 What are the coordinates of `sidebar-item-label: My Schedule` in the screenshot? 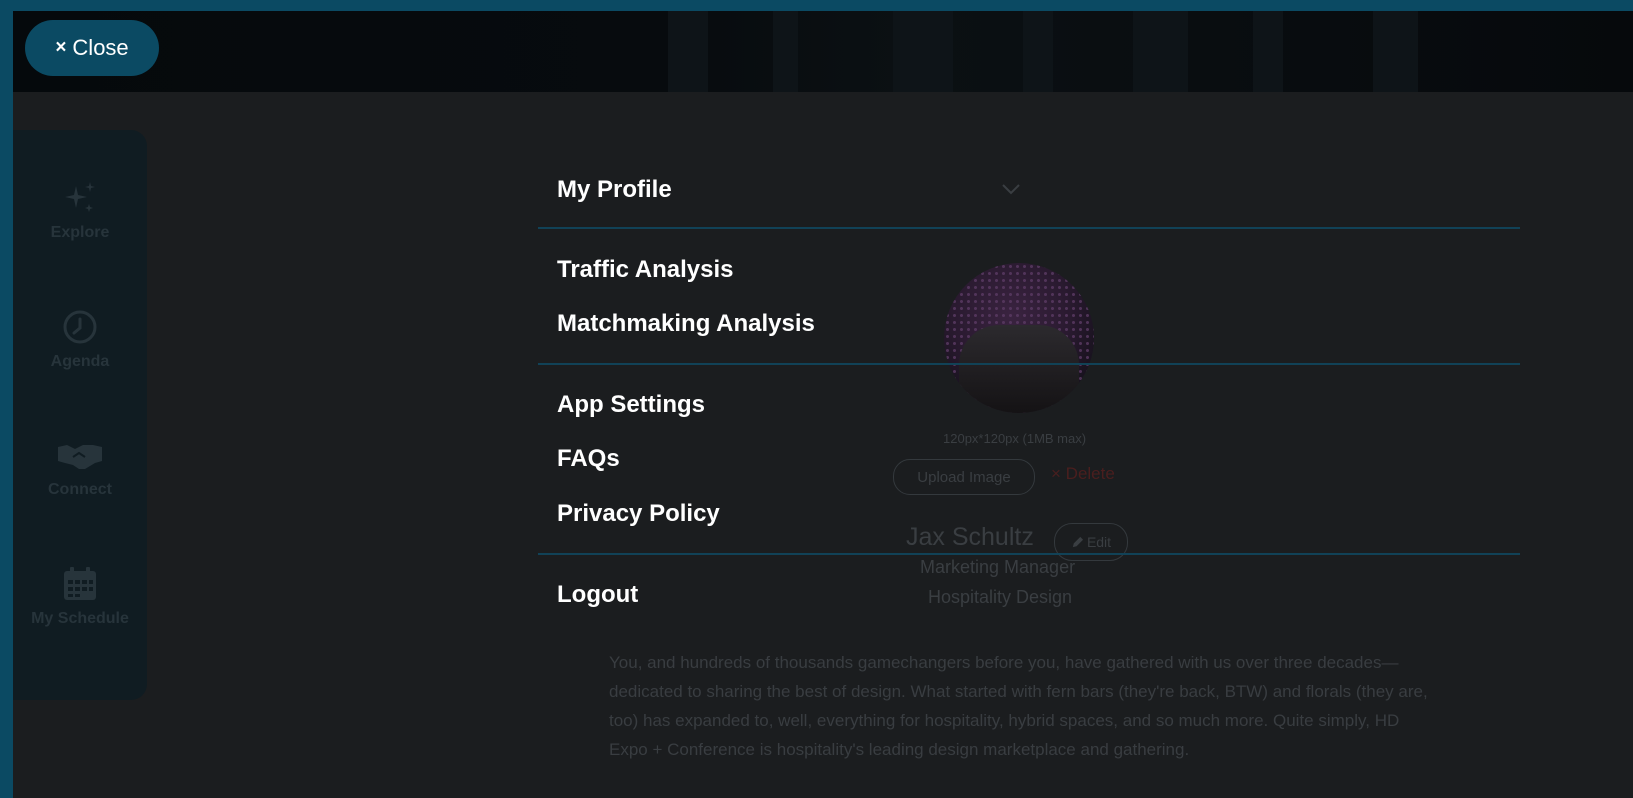 It's located at (80, 618).